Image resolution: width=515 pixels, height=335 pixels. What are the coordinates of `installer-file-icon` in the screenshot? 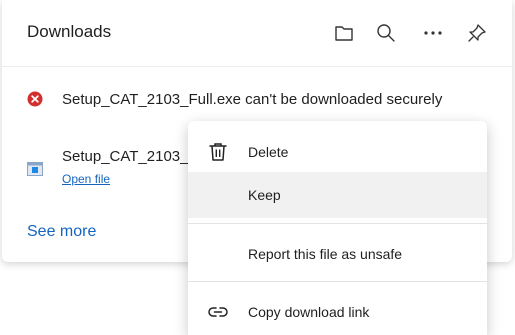 It's located at (35, 169).